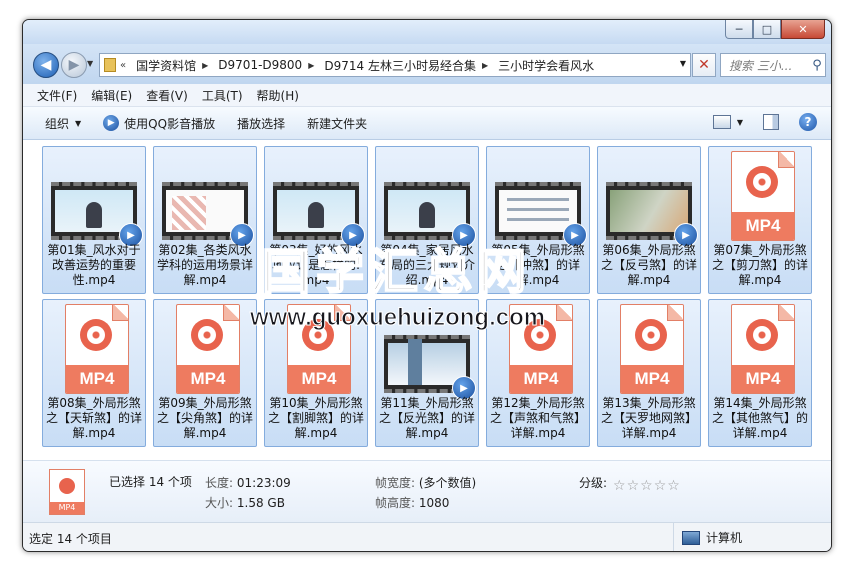  What do you see at coordinates (248, 482) in the screenshot?
I see `length-row: 长度: 01:23:09` at bounding box center [248, 482].